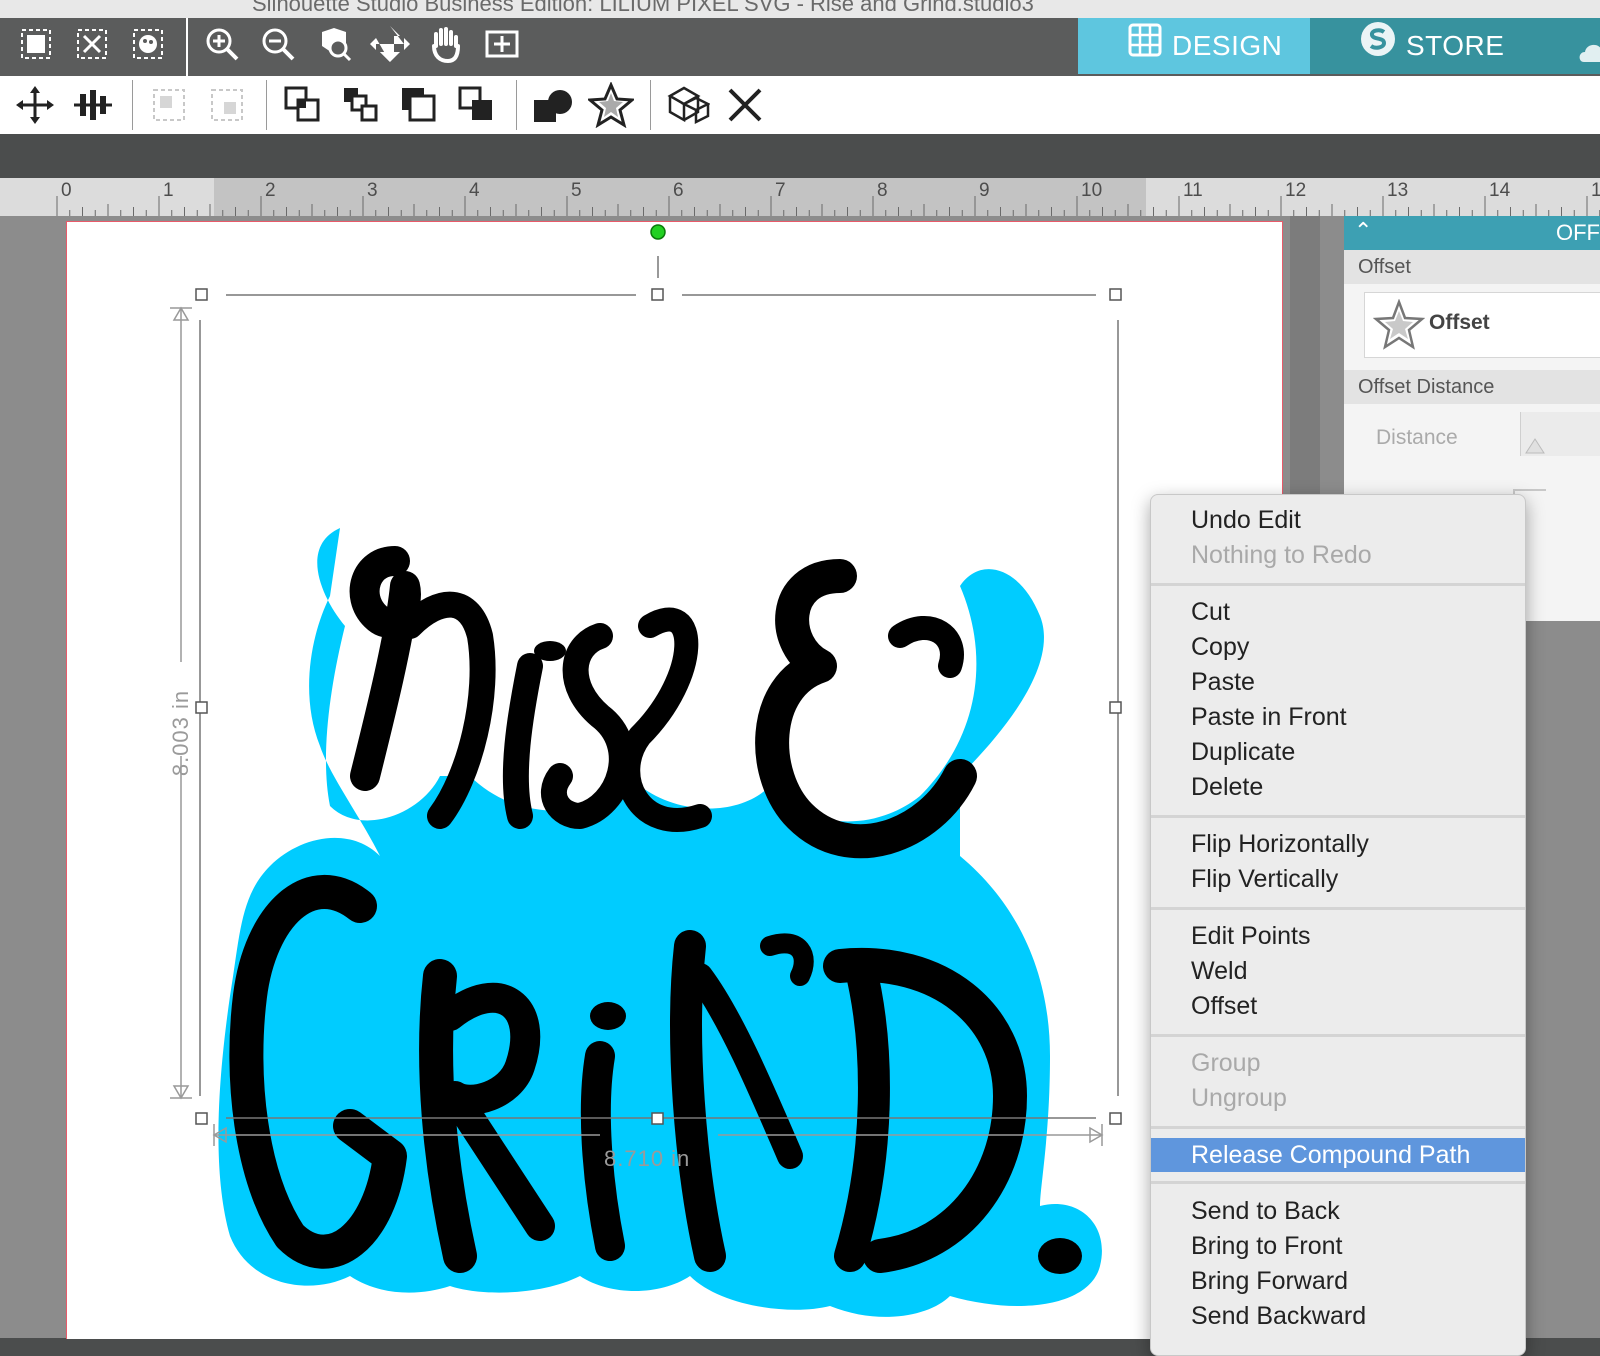 The image size is (1600, 1356). What do you see at coordinates (687, 105) in the screenshot?
I see `3d-box-icon` at bounding box center [687, 105].